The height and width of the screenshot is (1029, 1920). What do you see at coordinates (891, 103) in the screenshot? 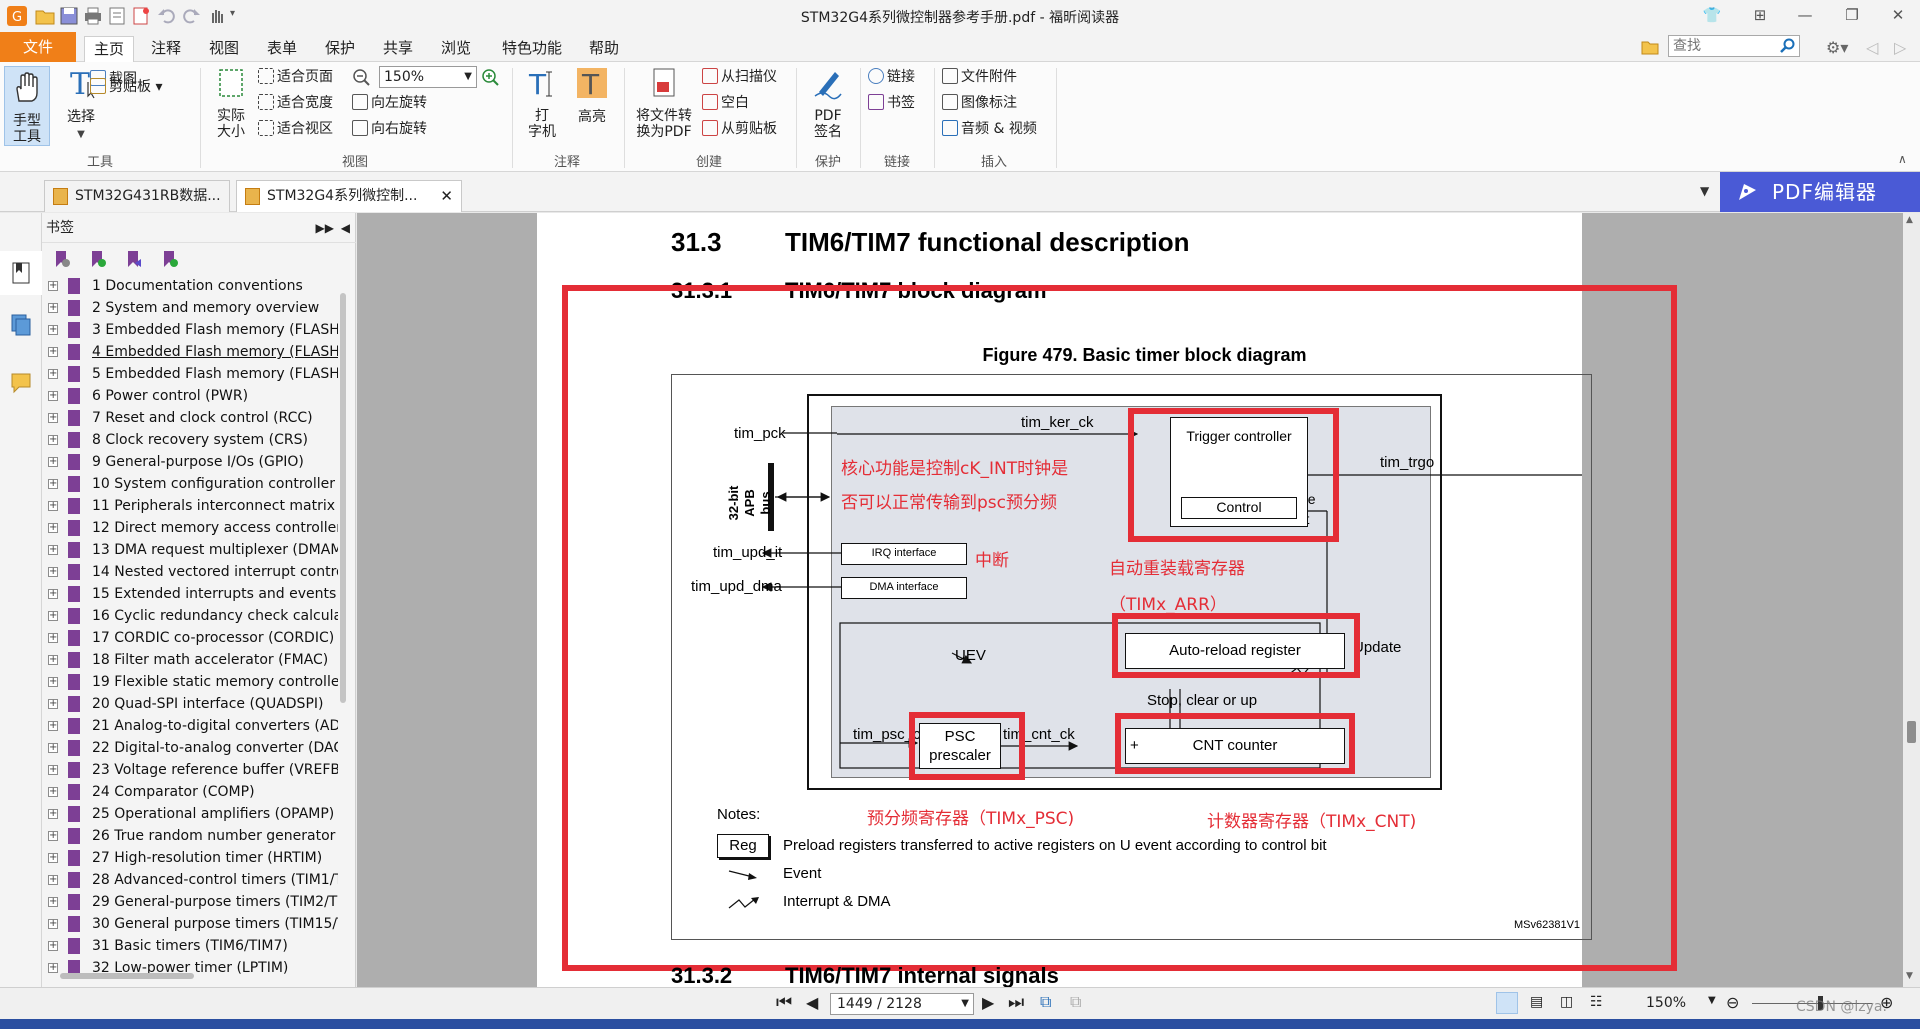
I see `bookmark-button: 书签` at bounding box center [891, 103].